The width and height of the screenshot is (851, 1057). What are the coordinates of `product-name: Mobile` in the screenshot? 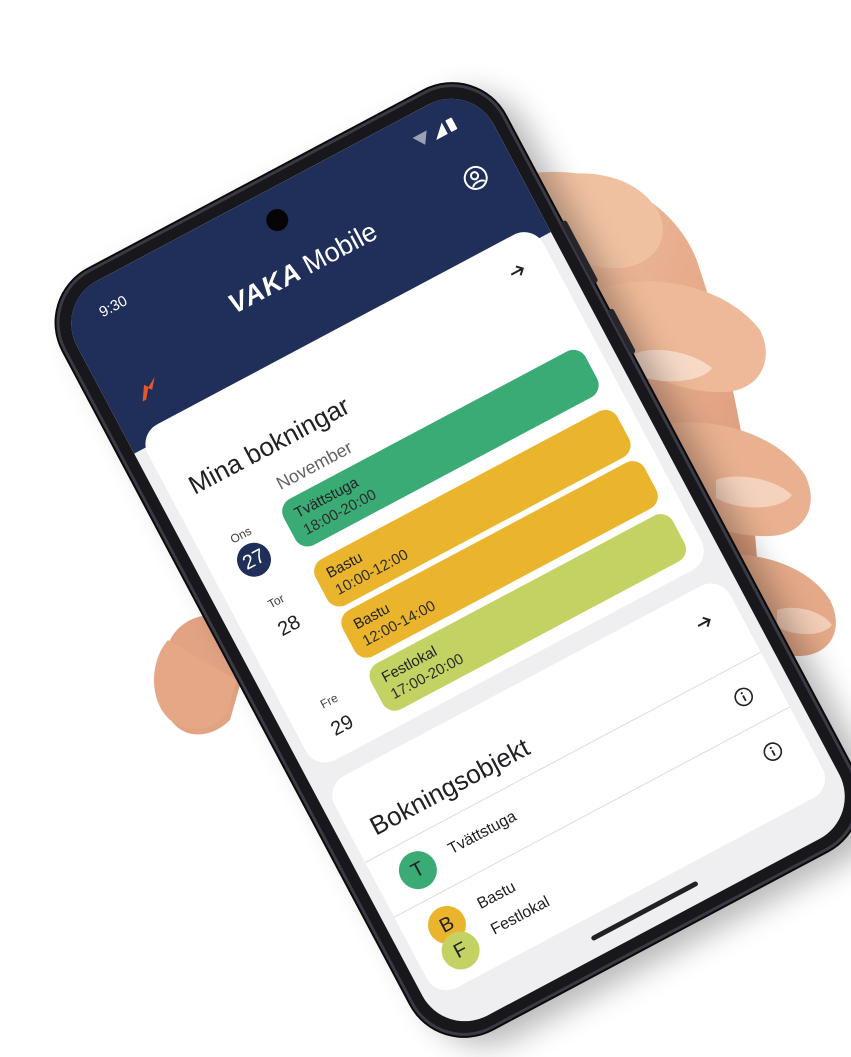 It's located at (340, 247).